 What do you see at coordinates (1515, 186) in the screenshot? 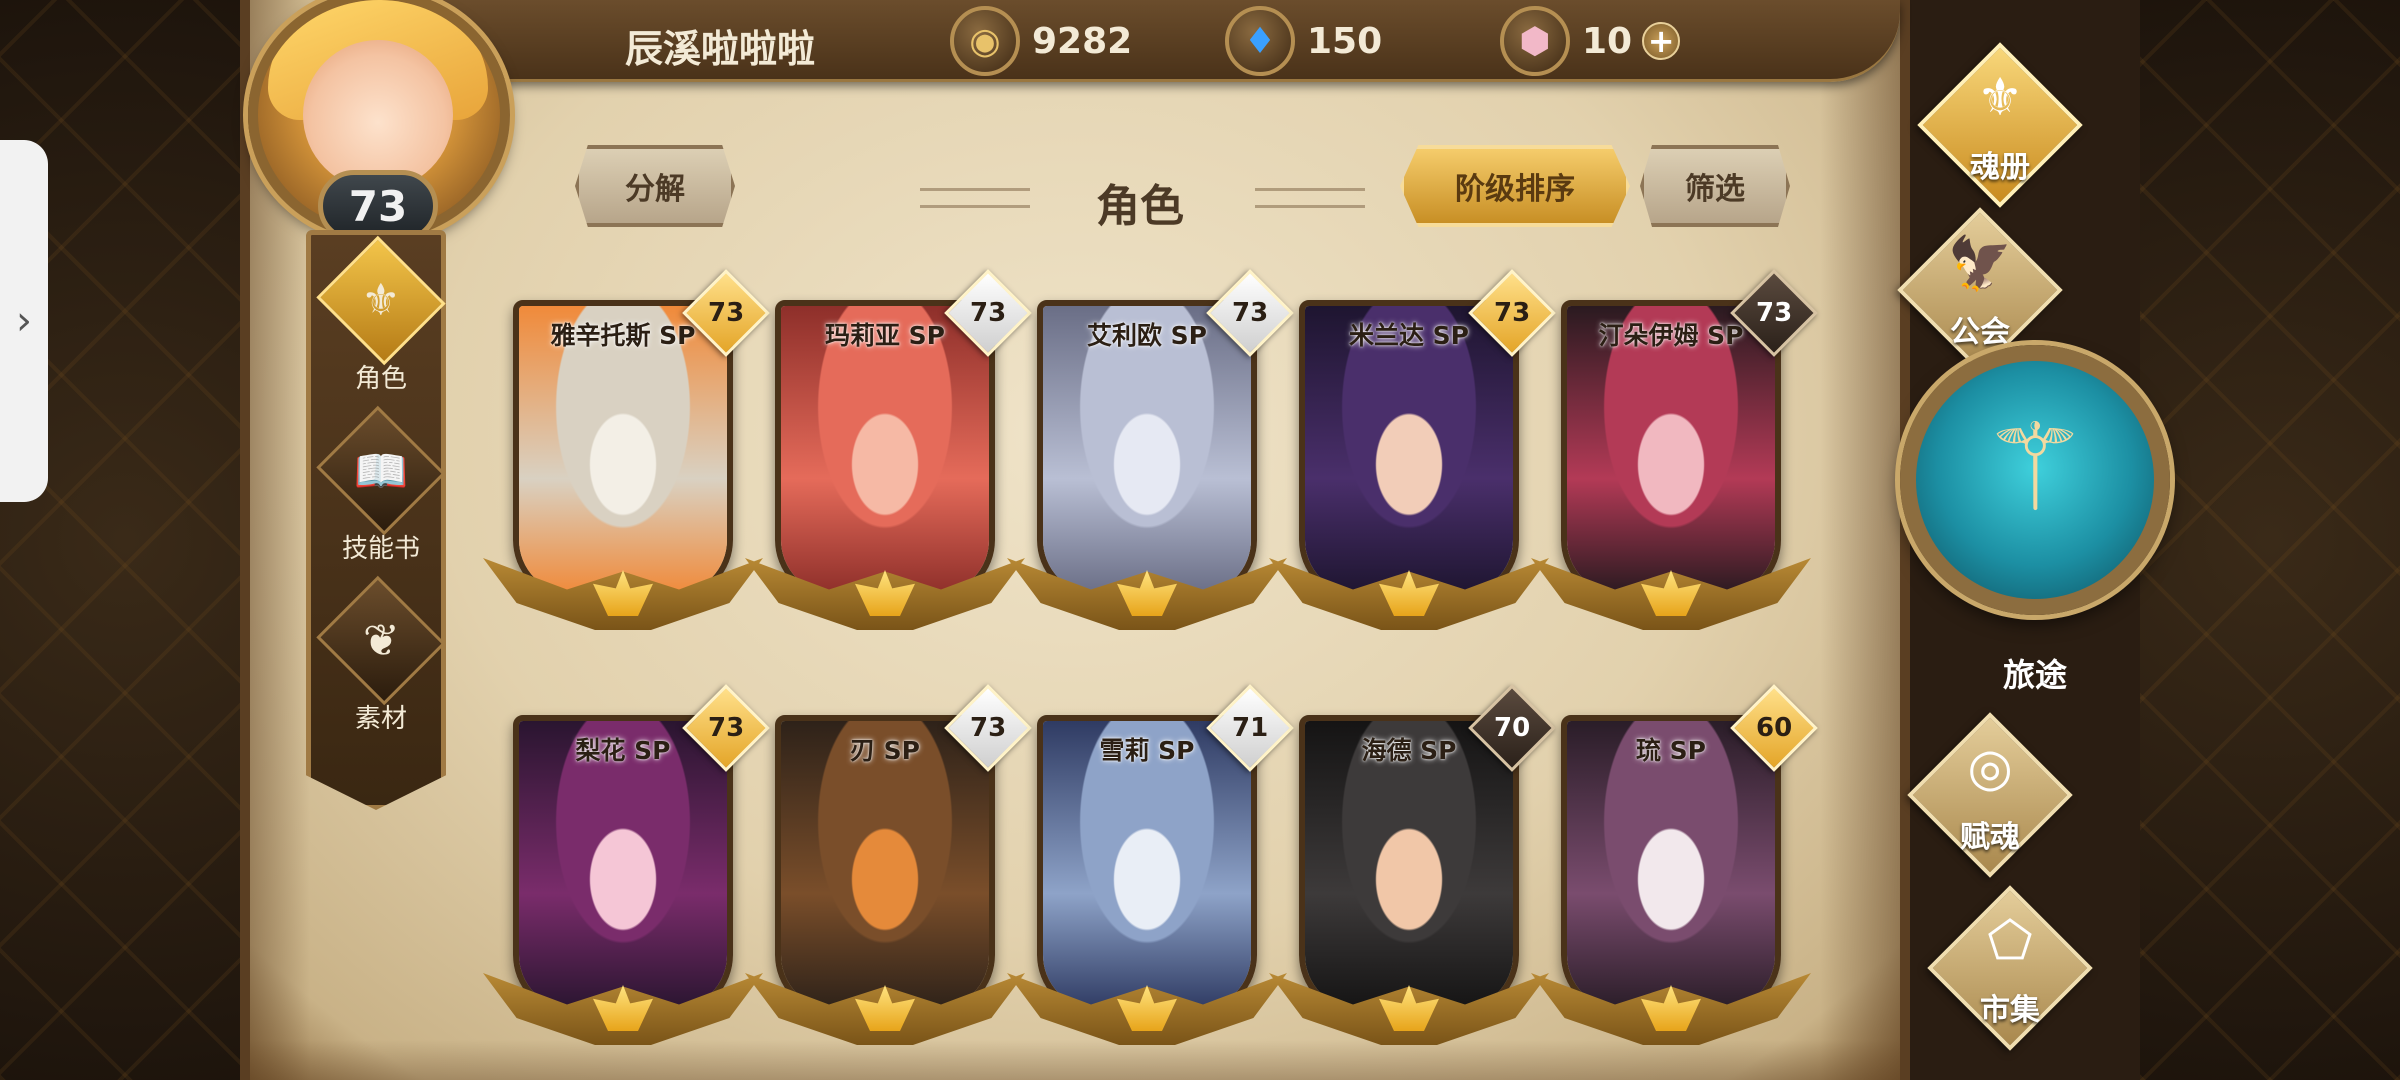
I see `sort-by-rank-button: 阶级排序` at bounding box center [1515, 186].